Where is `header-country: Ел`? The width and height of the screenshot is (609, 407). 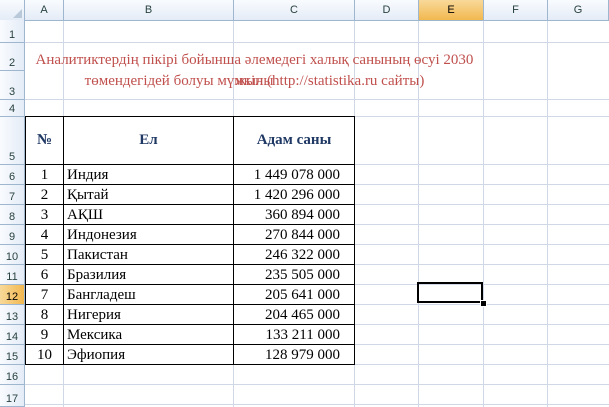
header-country: Ел is located at coordinates (148, 140).